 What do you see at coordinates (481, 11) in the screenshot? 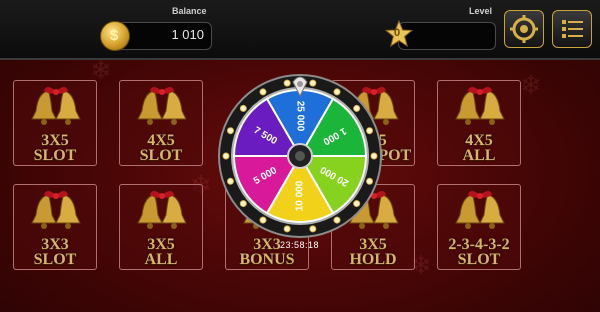
I see `level-label: Level` at bounding box center [481, 11].